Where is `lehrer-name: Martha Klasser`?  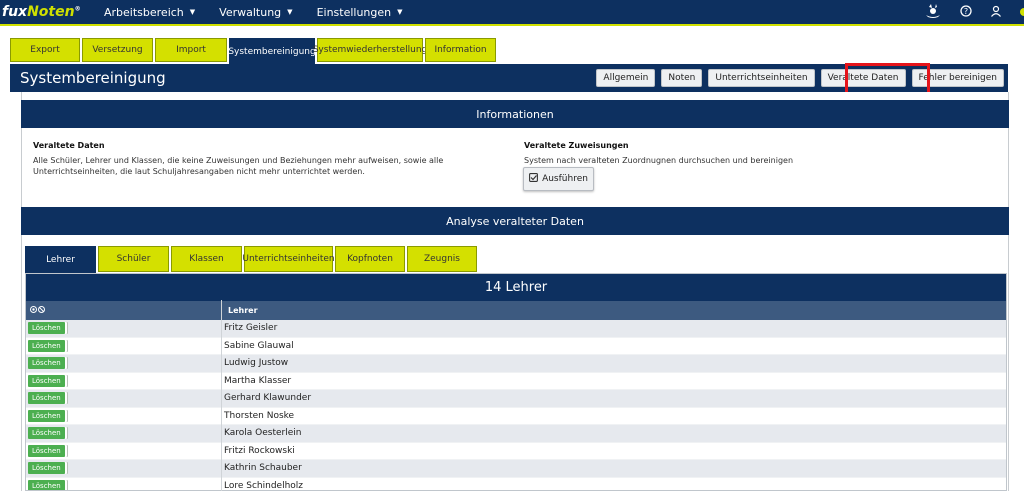
lehrer-name: Martha Klasser is located at coordinates (258, 380).